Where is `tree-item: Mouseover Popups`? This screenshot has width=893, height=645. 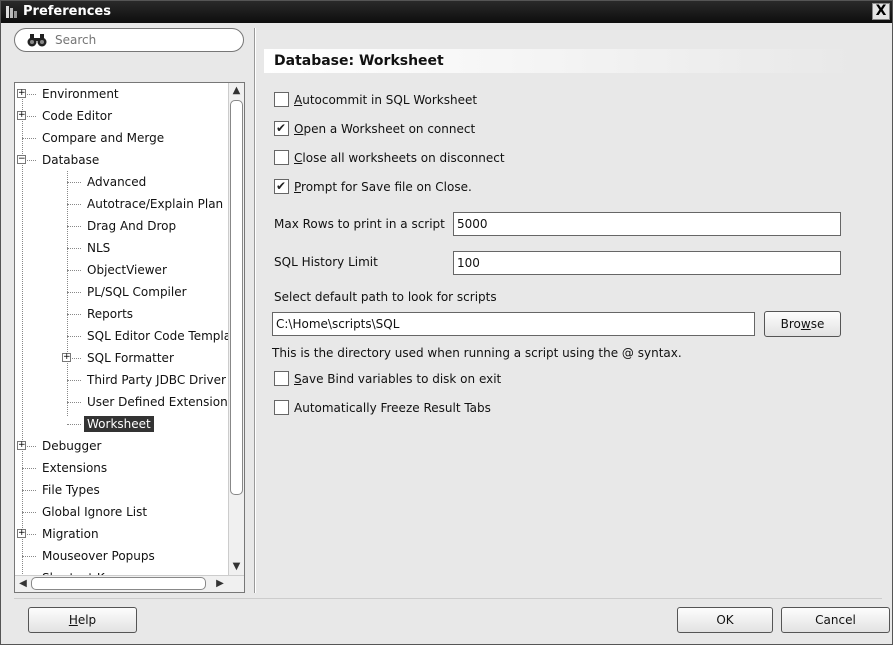
tree-item: Mouseover Popups is located at coordinates (98, 556).